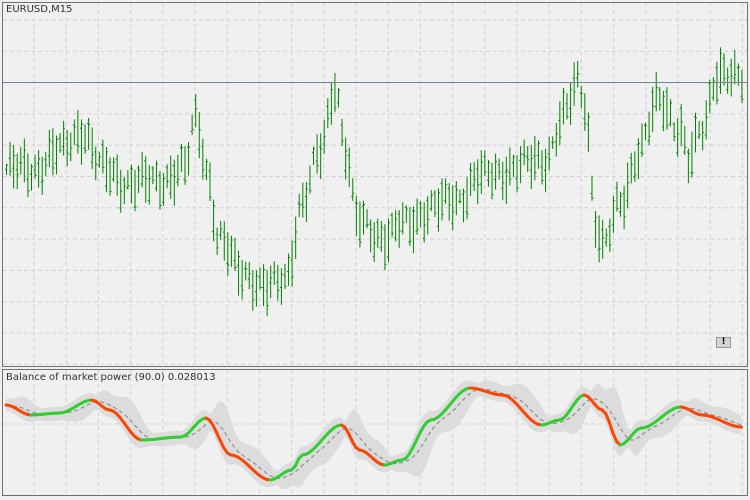  What do you see at coordinates (723, 342) in the screenshot?
I see `alert-button: !` at bounding box center [723, 342].